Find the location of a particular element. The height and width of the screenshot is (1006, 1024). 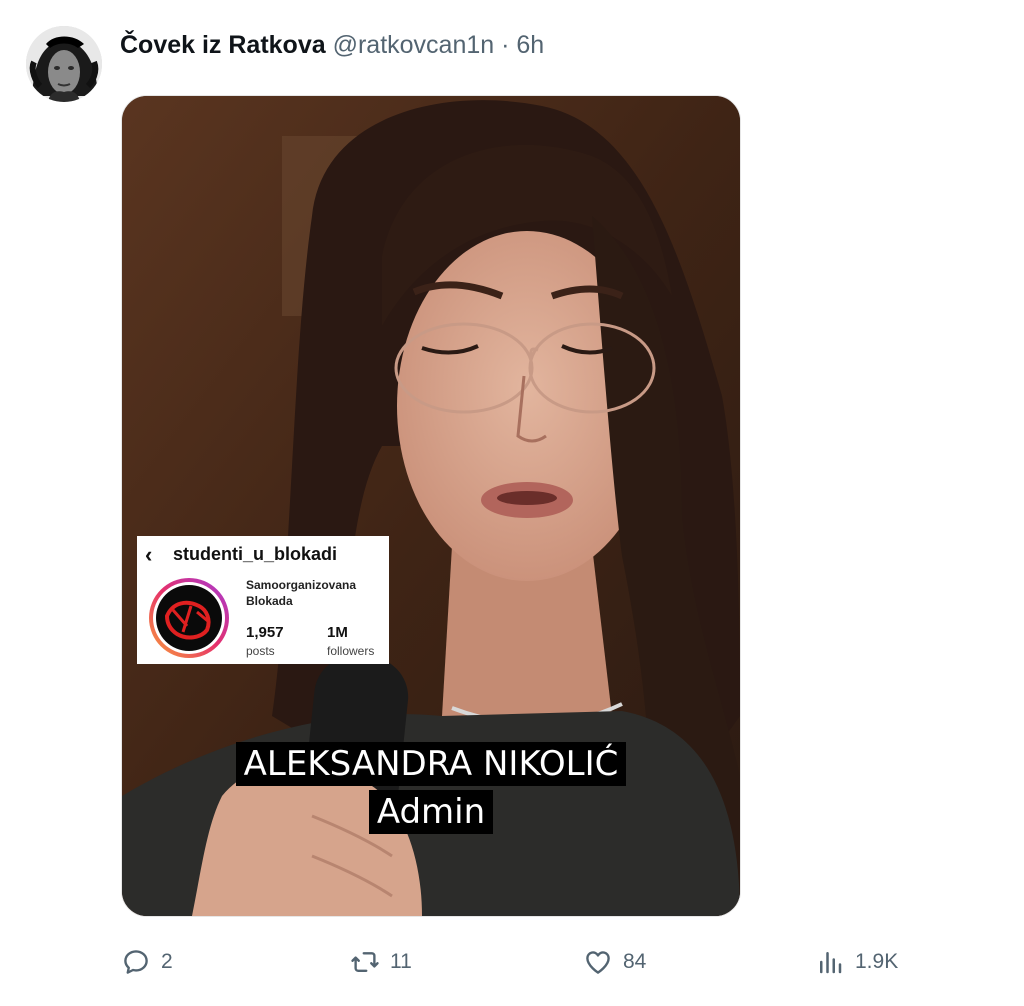

author-avatar is located at coordinates (64, 64).